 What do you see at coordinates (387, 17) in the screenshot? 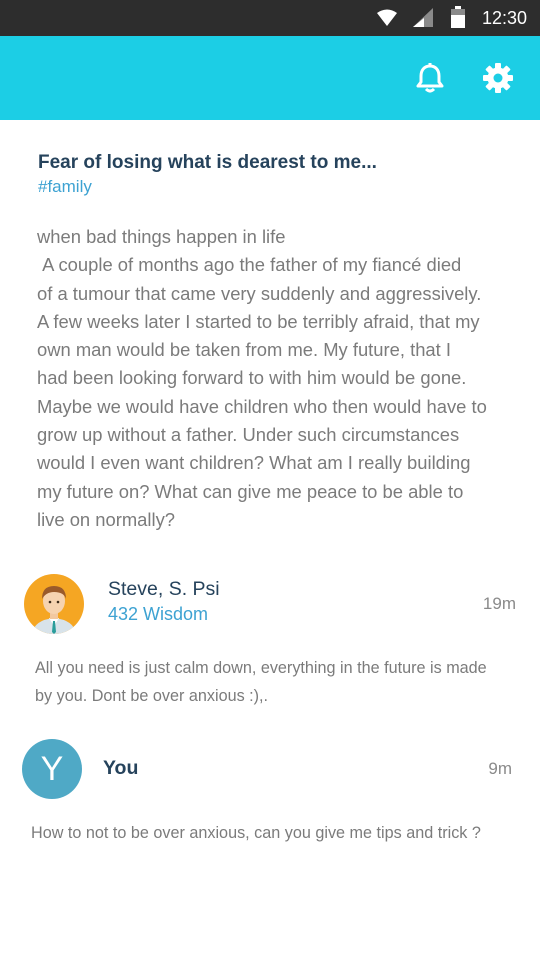
I see `wifi-icon` at bounding box center [387, 17].